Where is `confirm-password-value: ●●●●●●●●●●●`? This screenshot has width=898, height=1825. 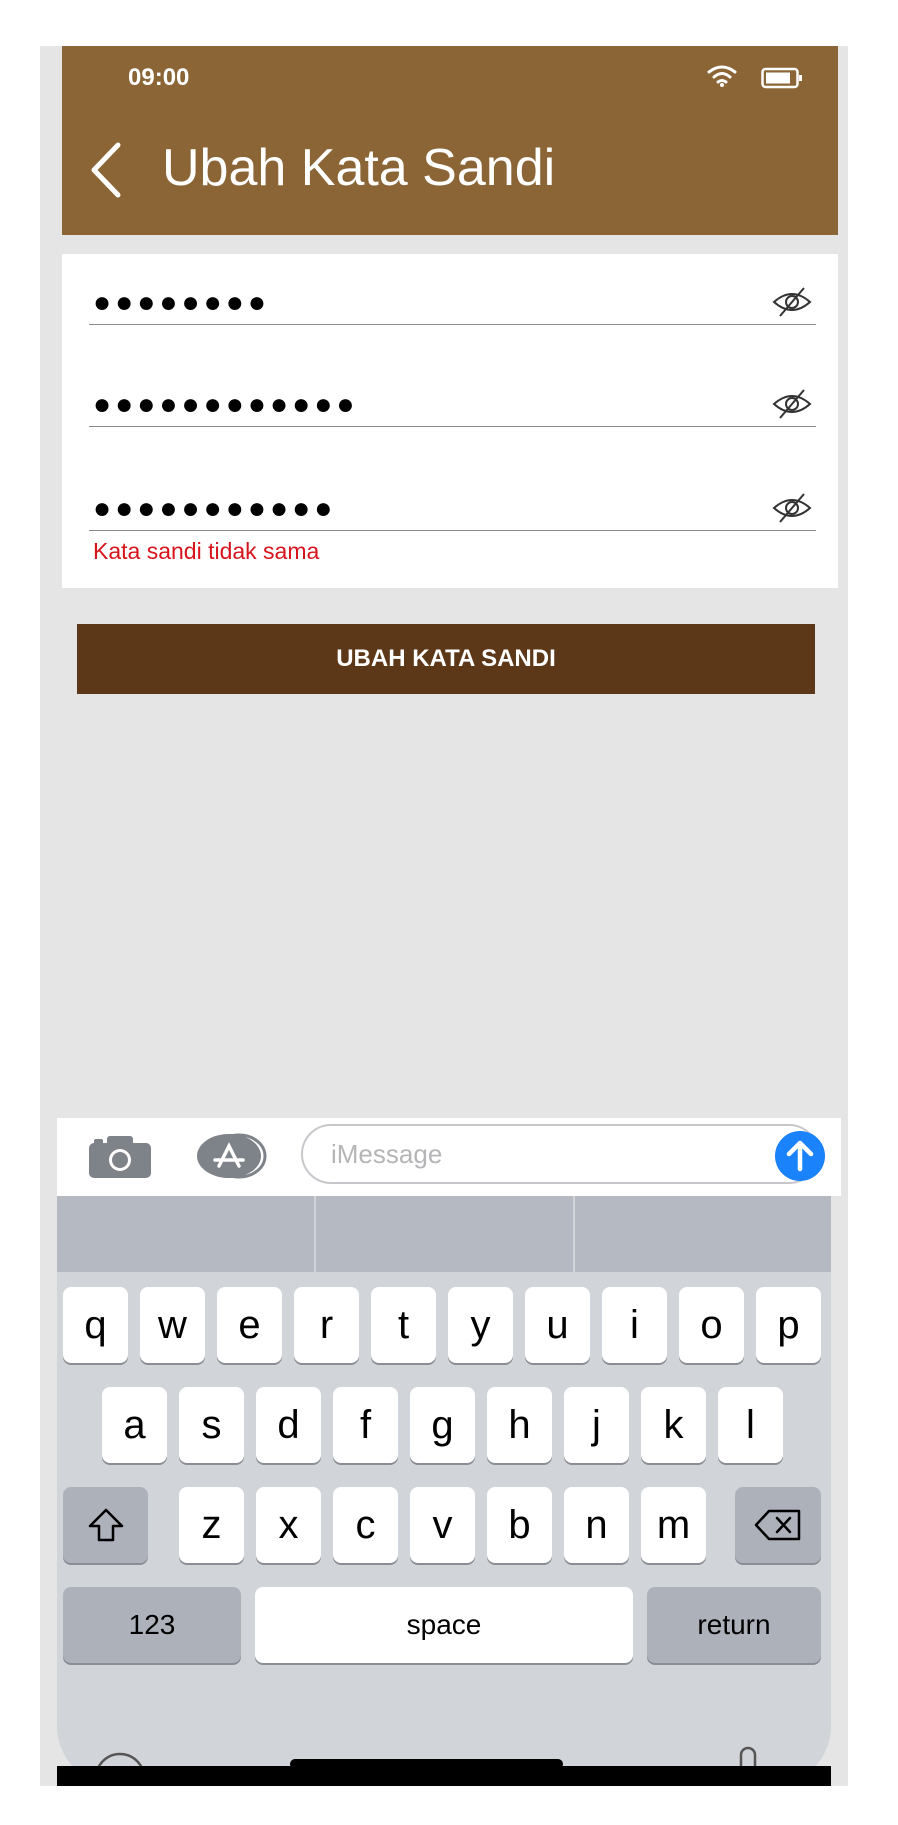
confirm-password-value: ●●●●●●●●●●● is located at coordinates (215, 508).